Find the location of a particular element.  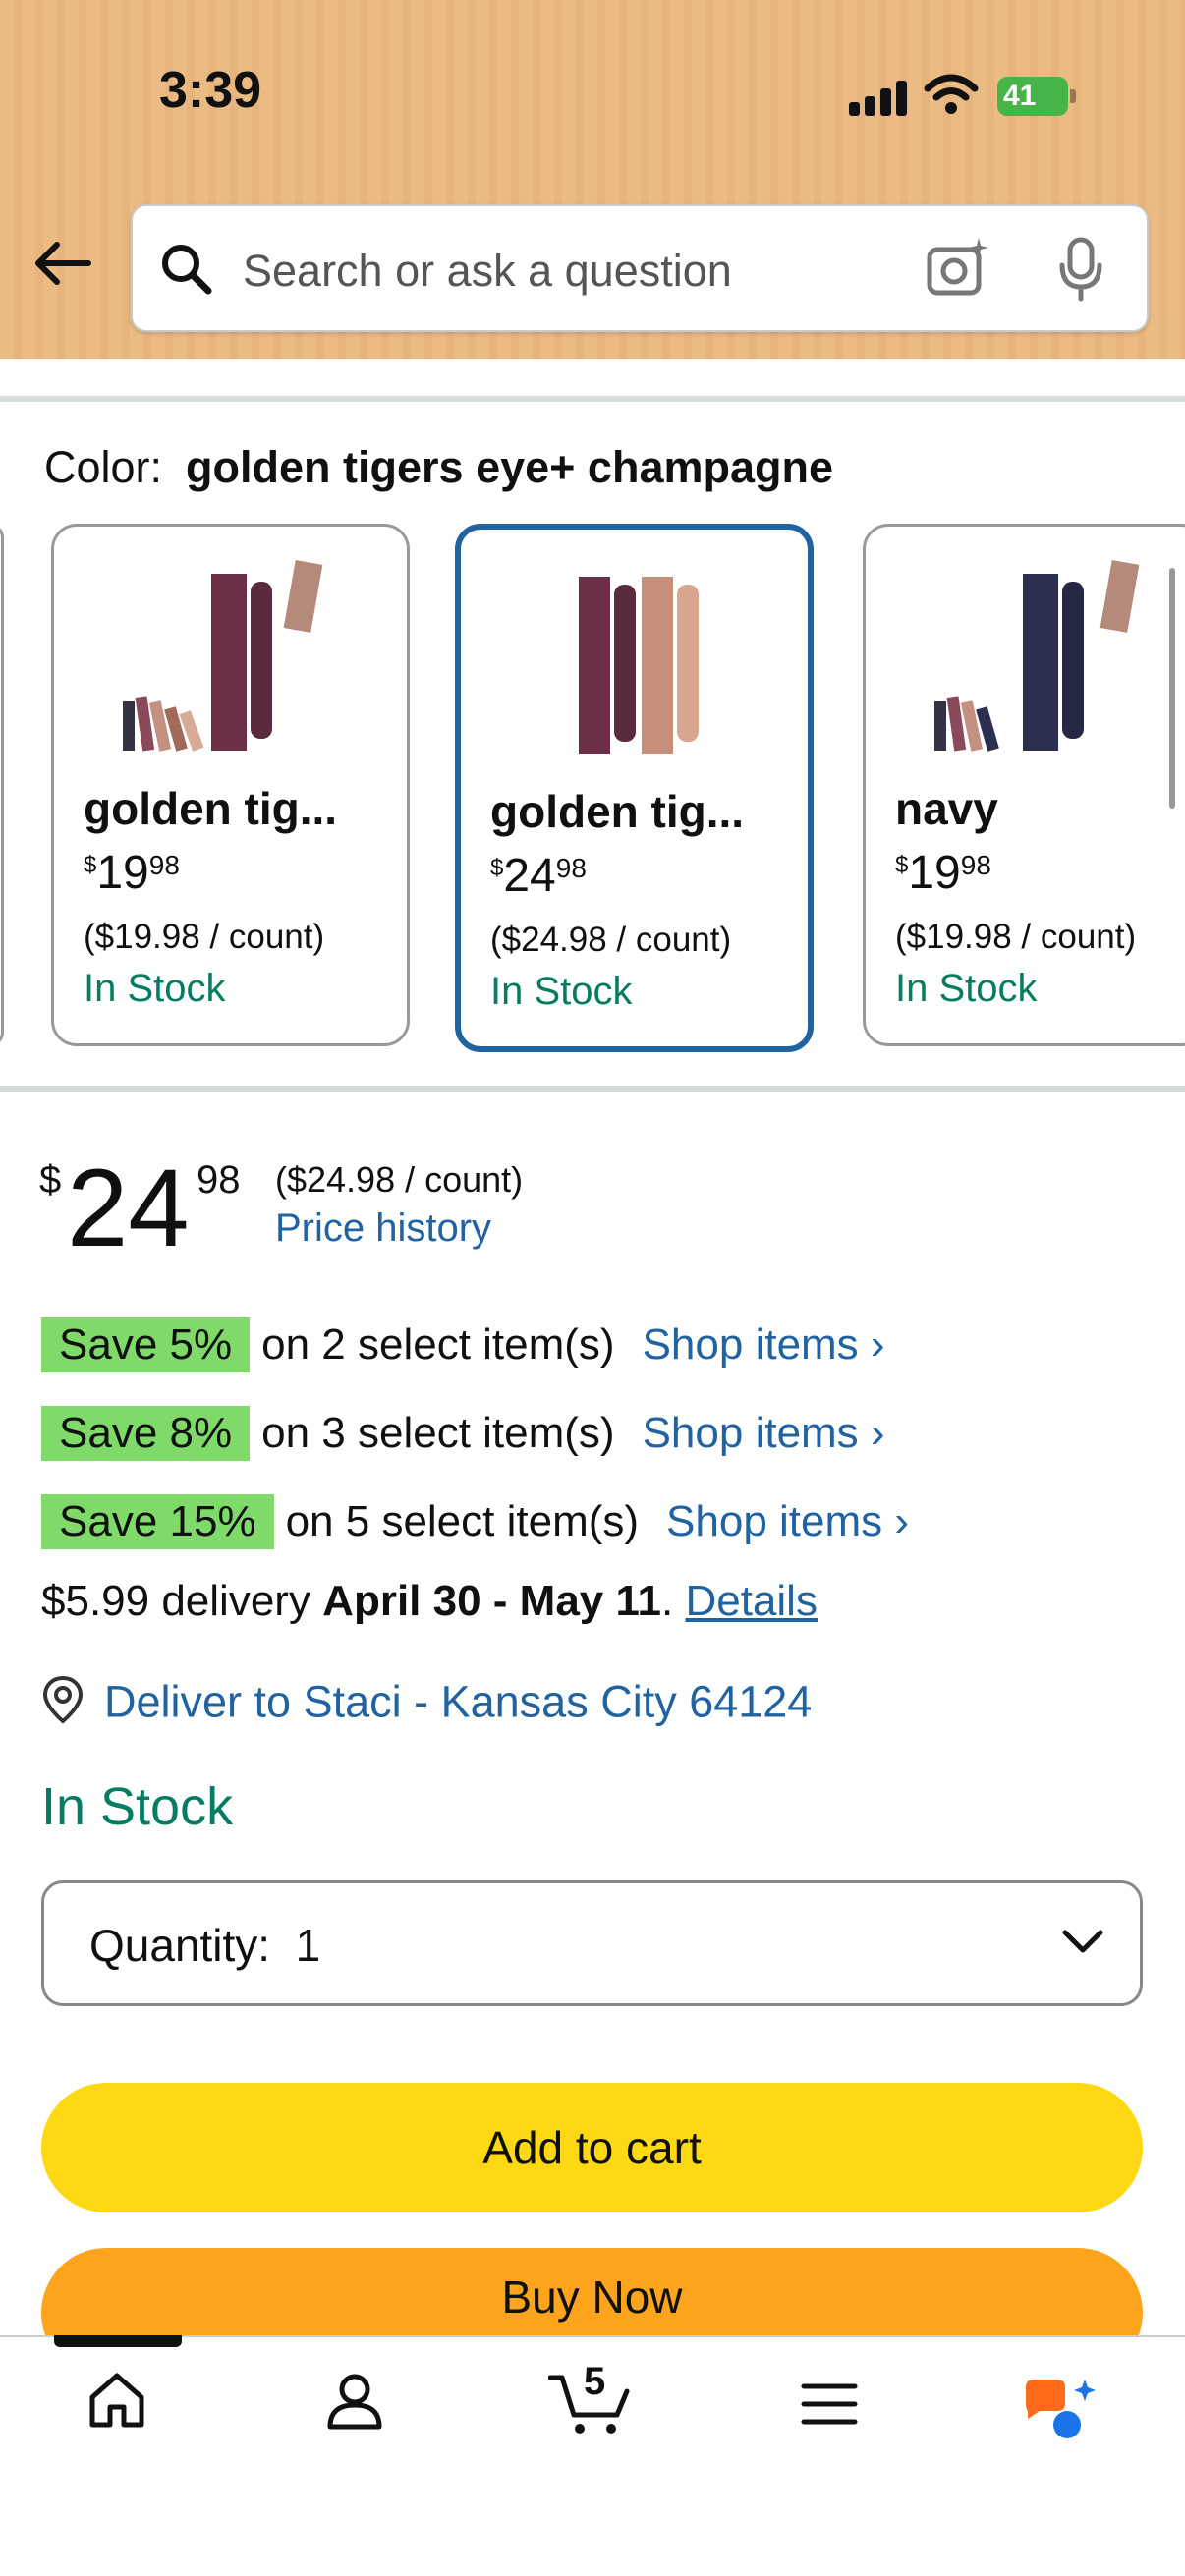

quantity-dropdown: Quantity: 1 is located at coordinates (592, 1943).